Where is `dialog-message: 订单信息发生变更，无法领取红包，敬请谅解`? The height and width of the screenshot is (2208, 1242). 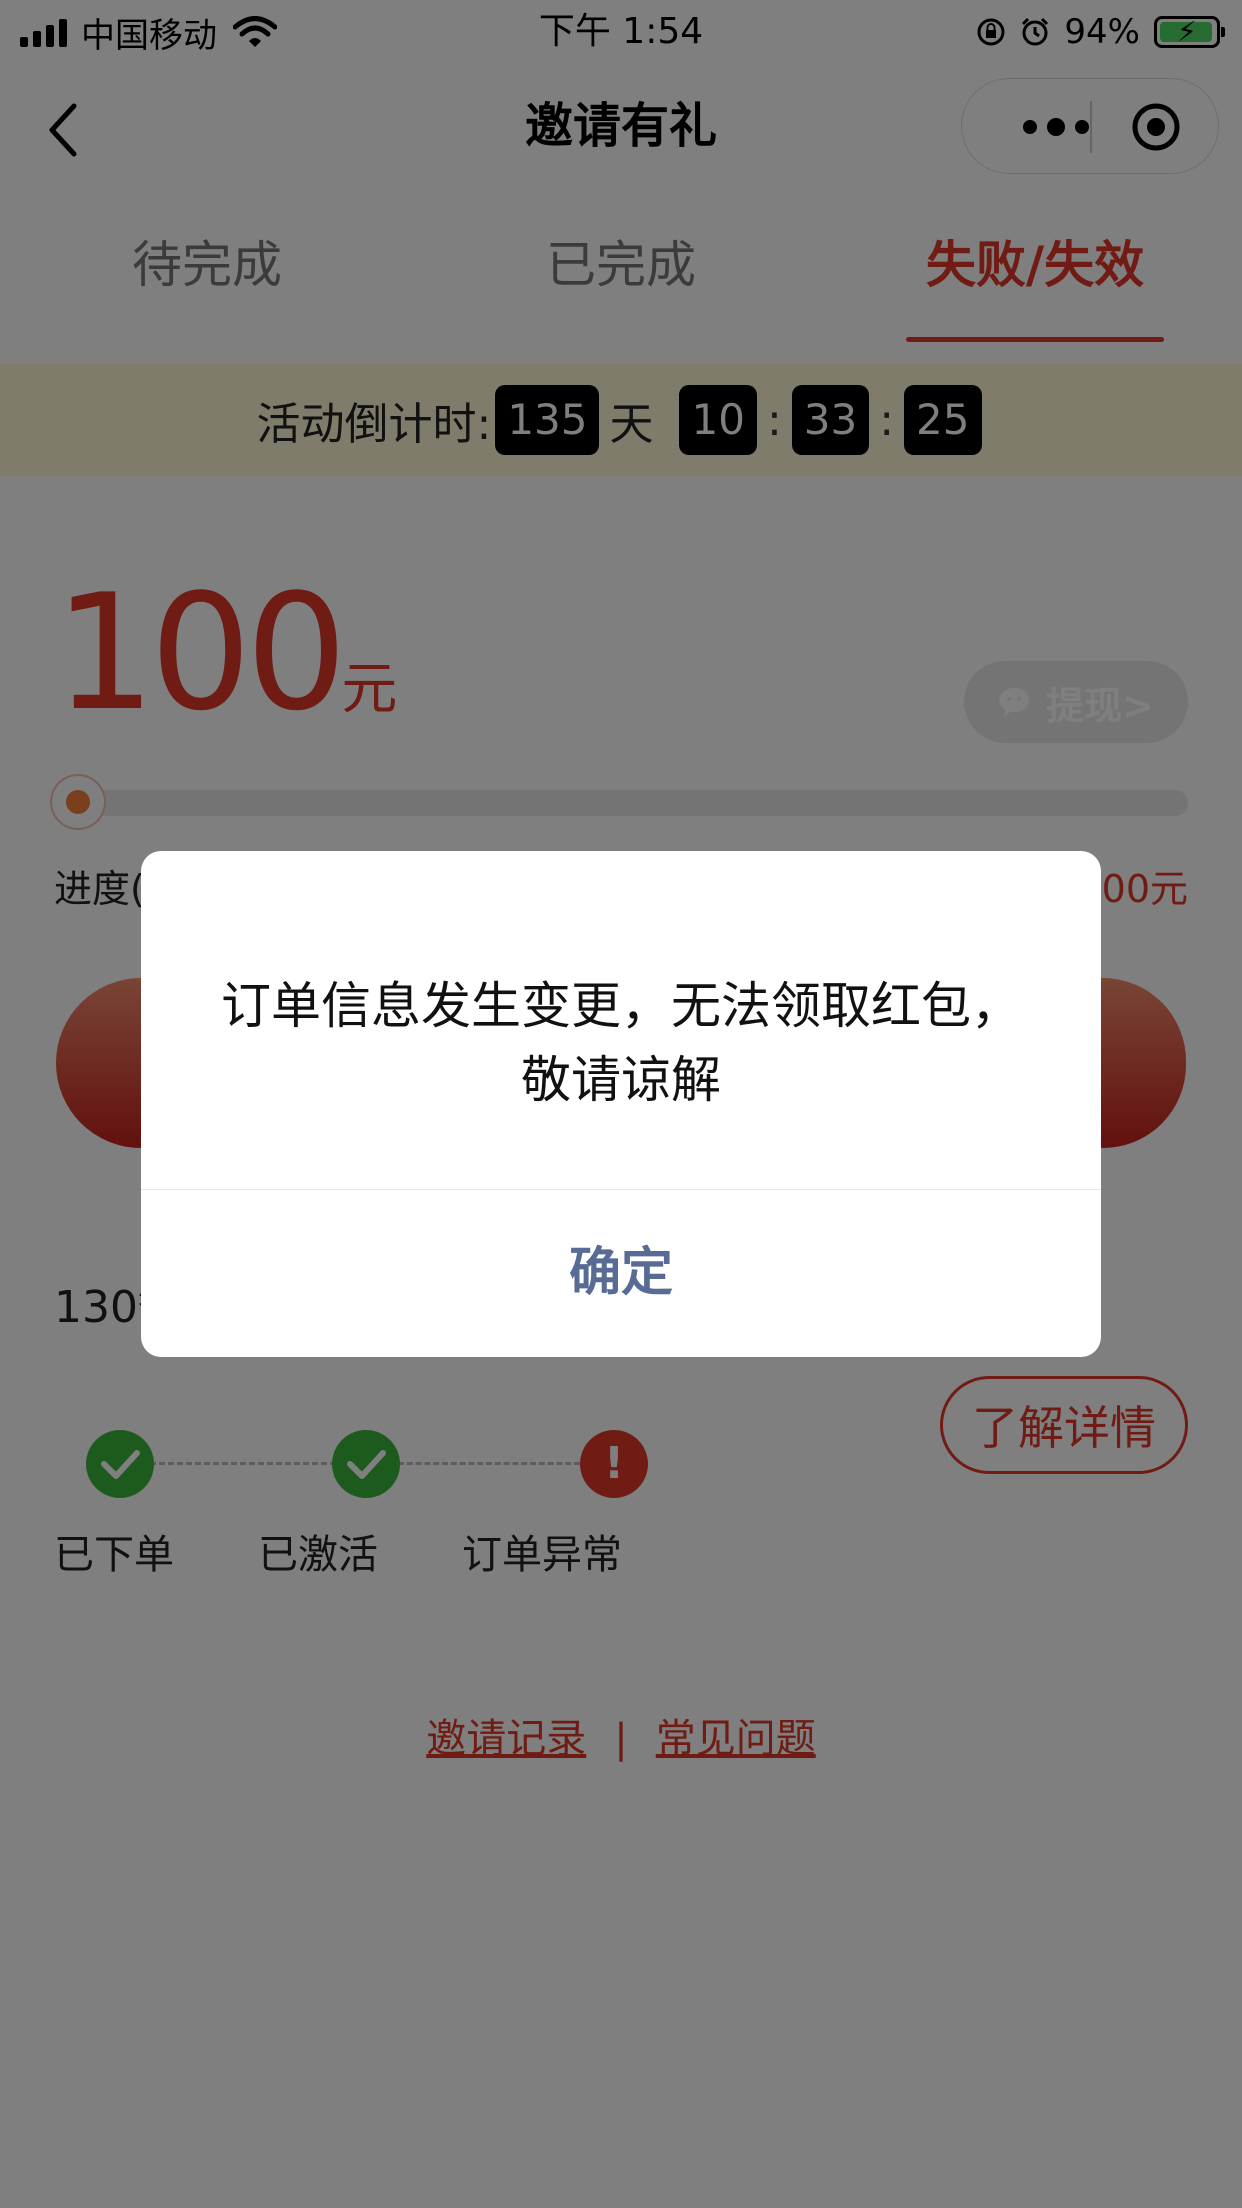 dialog-message: 订单信息发生变更，无法领取红包，敬请谅解 is located at coordinates (621, 1043).